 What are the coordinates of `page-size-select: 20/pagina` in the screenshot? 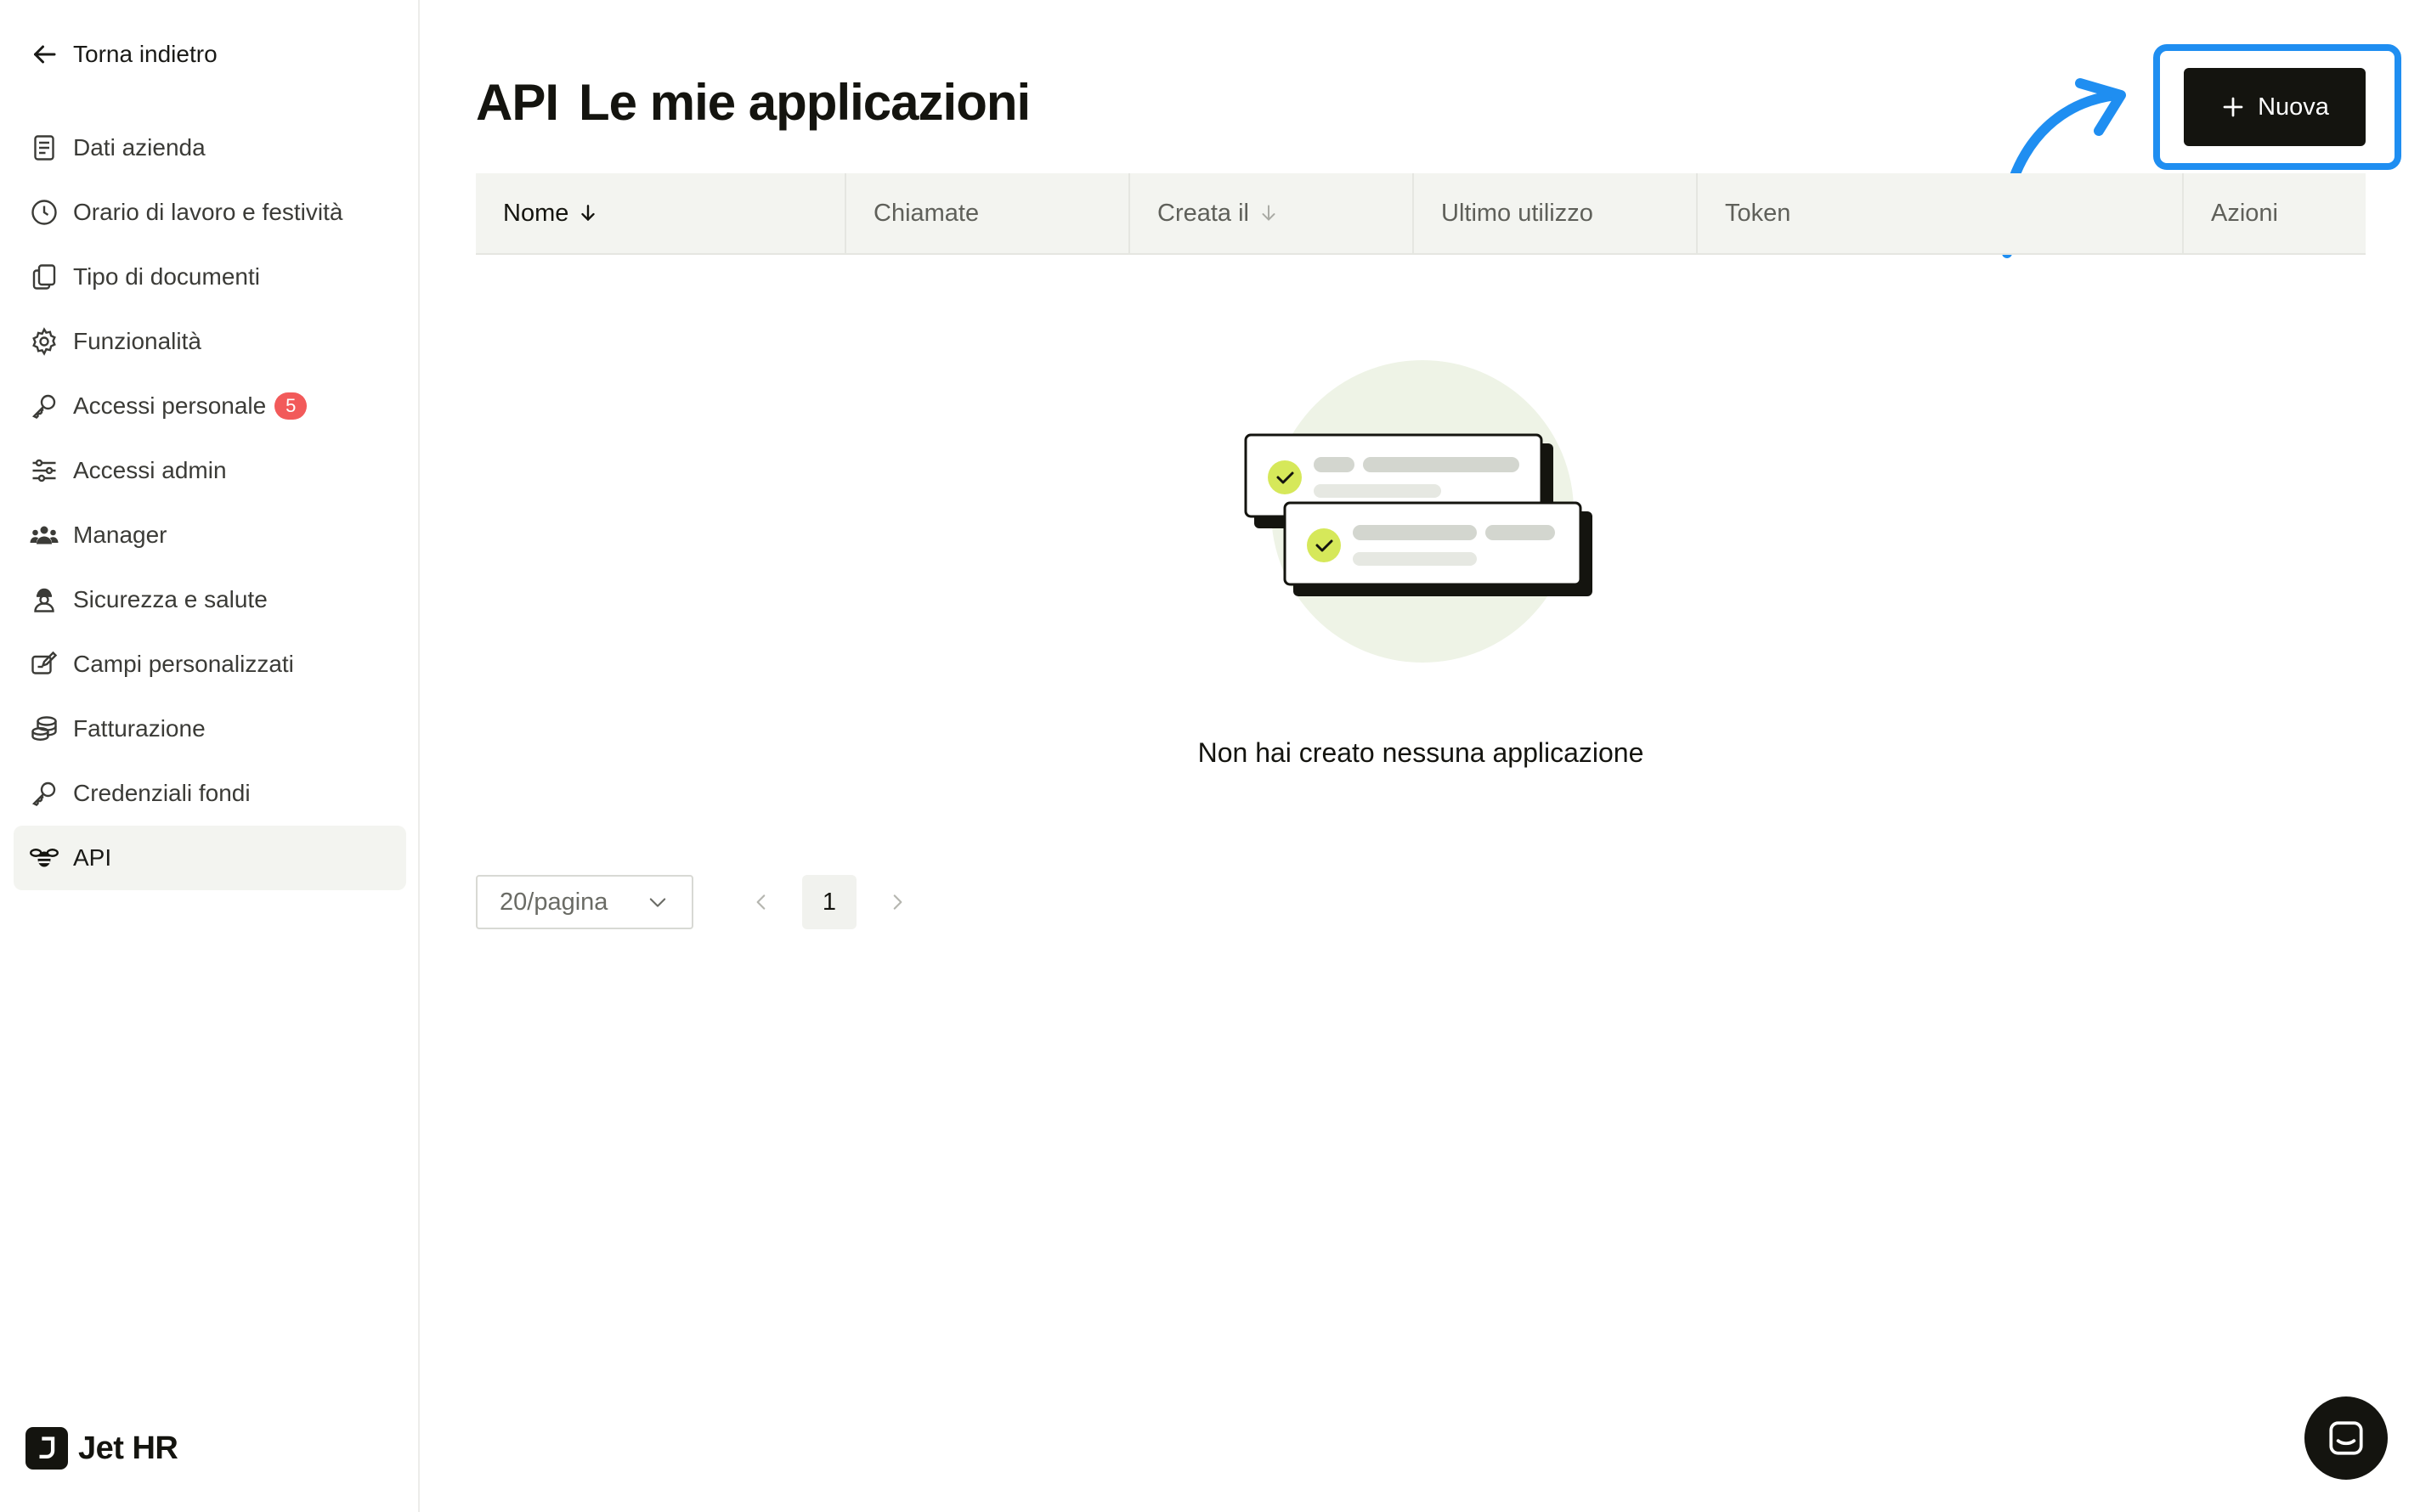 It's located at (584, 902).